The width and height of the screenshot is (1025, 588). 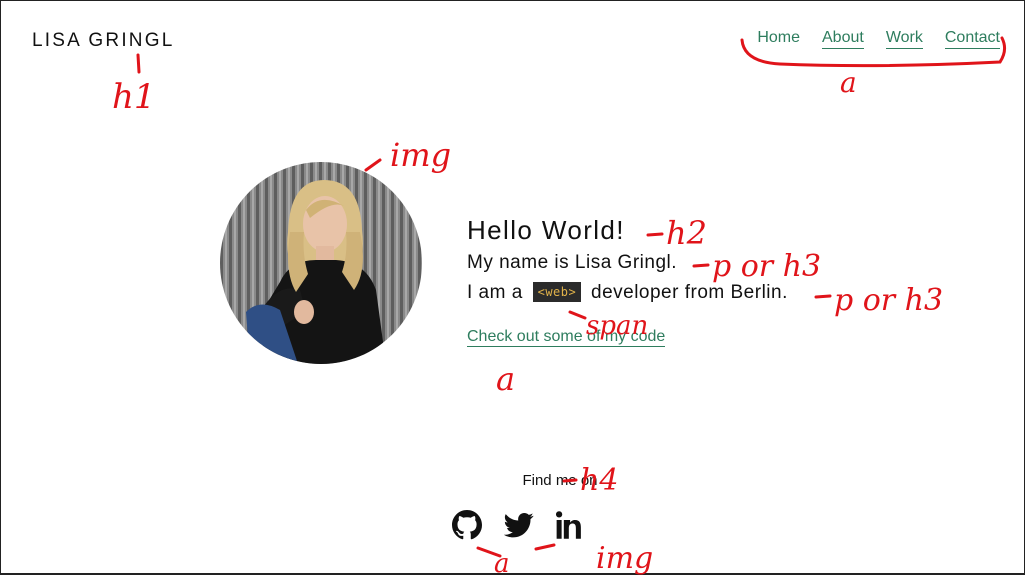 I want to click on twitter-icon, so click(x=518, y=525).